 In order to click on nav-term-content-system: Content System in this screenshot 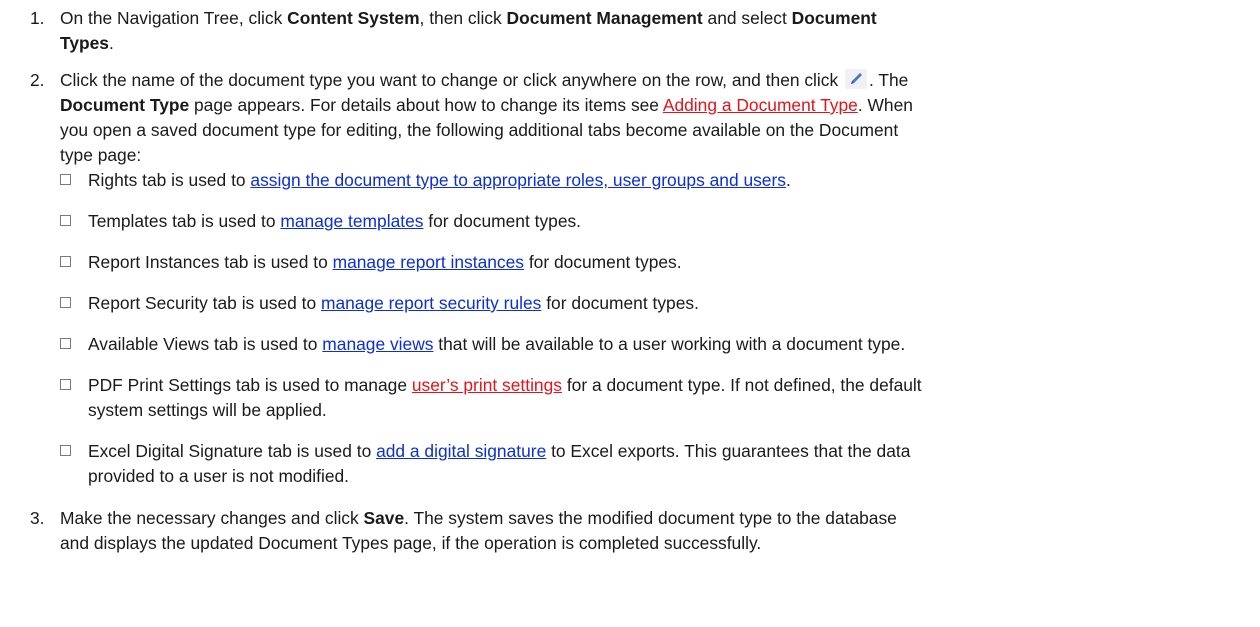, I will do `click(353, 18)`.